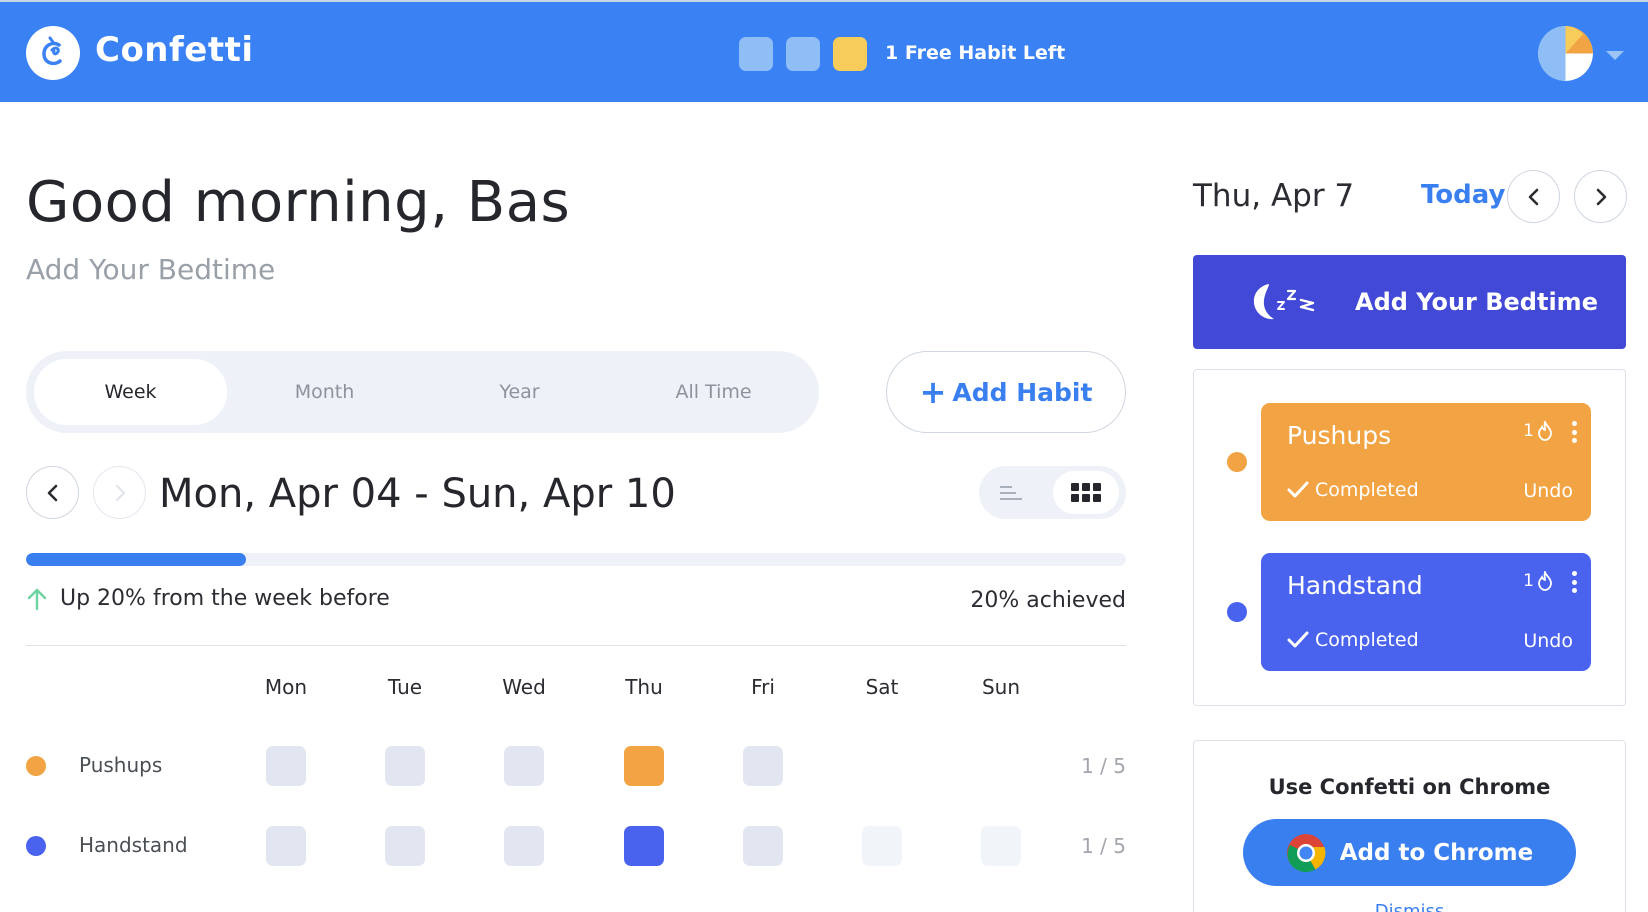 Image resolution: width=1648 pixels, height=912 pixels. What do you see at coordinates (576, 559) in the screenshot?
I see `weekly-progress-bar` at bounding box center [576, 559].